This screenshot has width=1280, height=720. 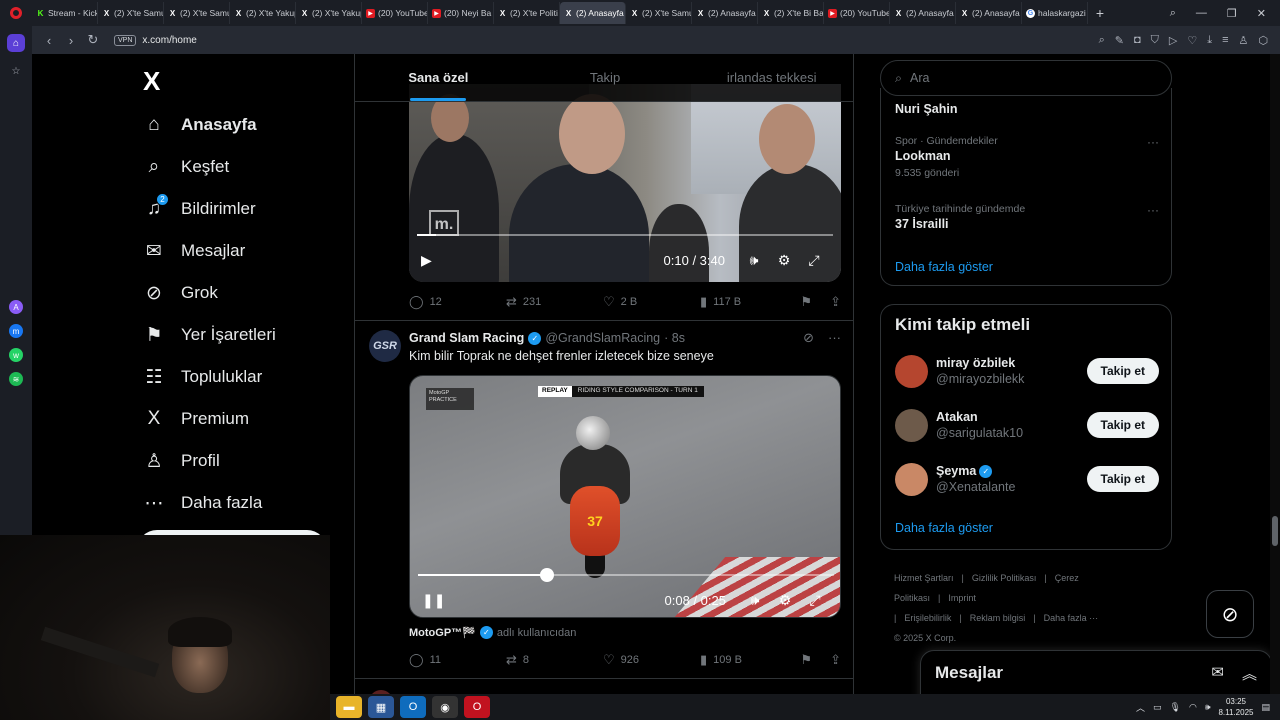 What do you see at coordinates (385, 346) in the screenshot?
I see `avatar: GSR` at bounding box center [385, 346].